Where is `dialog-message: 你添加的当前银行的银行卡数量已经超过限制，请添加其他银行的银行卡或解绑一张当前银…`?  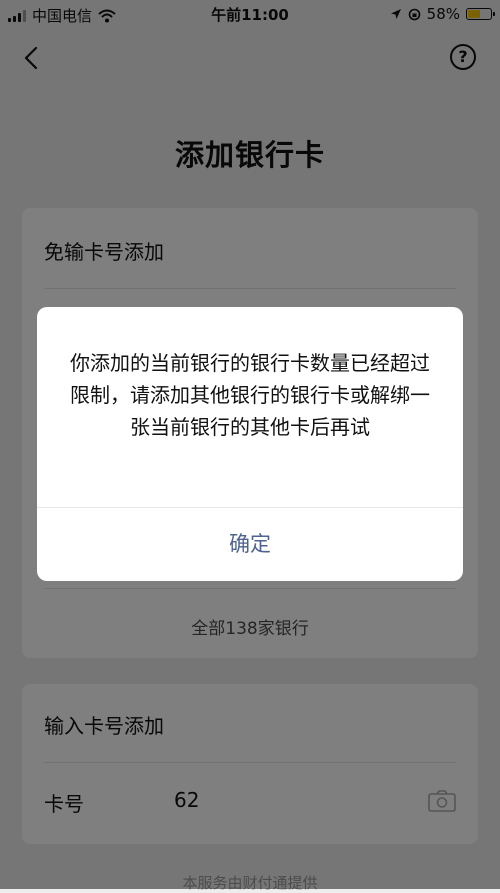 dialog-message: 你添加的当前银行的银行卡数量已经超过限制，请添加其他银行的银行卡或解绑一张当前银… is located at coordinates (250, 395).